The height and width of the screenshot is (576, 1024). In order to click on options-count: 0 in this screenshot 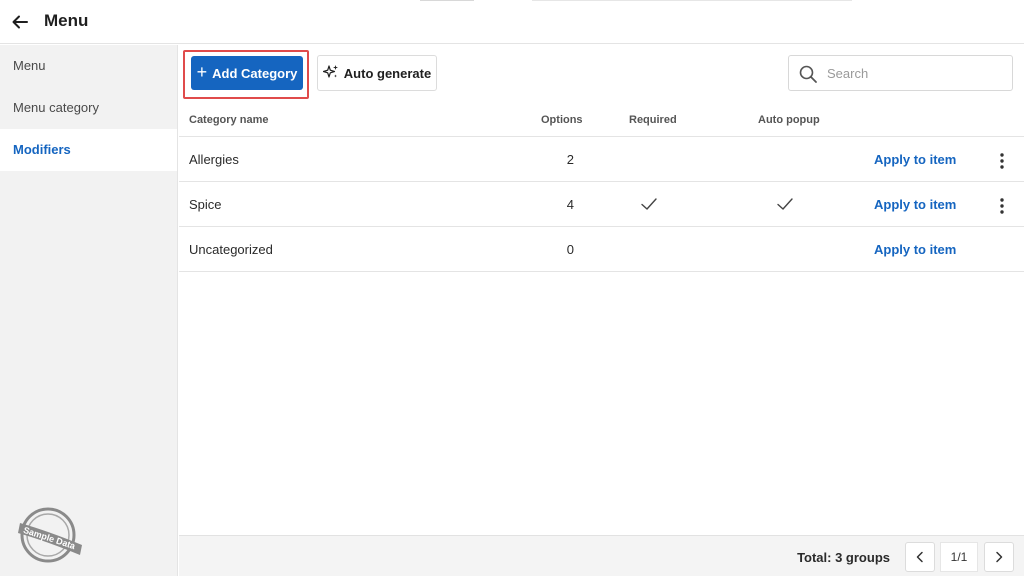, I will do `click(570, 249)`.